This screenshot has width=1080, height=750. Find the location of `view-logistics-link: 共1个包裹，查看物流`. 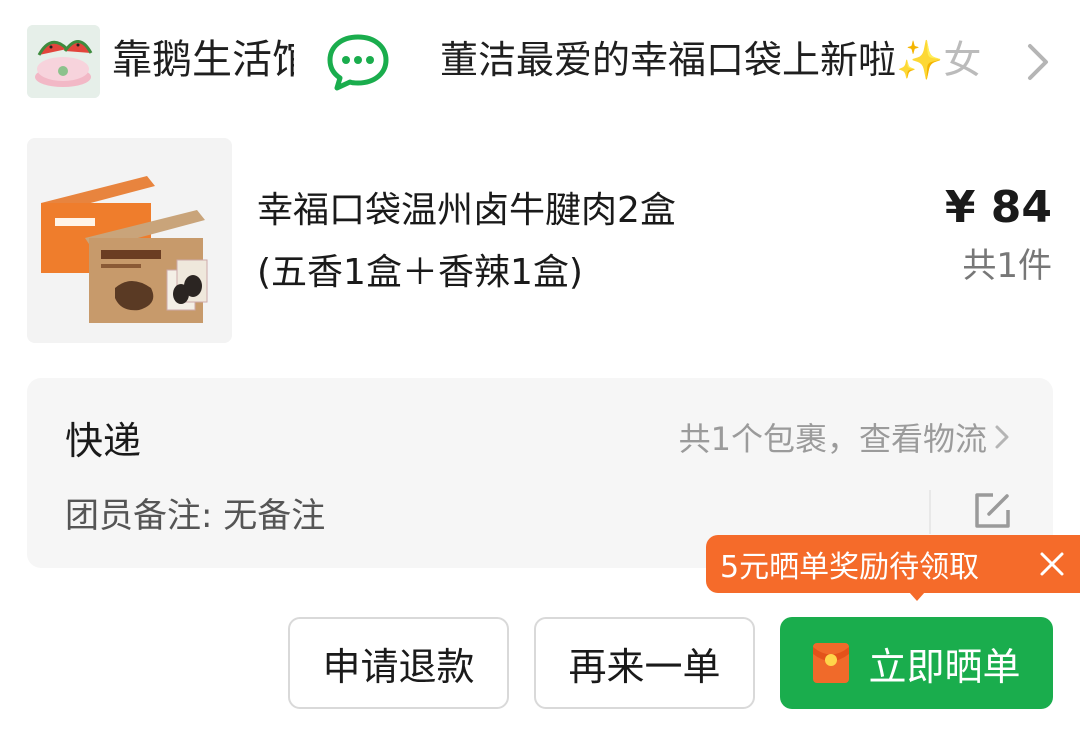

view-logistics-link: 共1个包裹，查看物流 is located at coordinates (845, 437).